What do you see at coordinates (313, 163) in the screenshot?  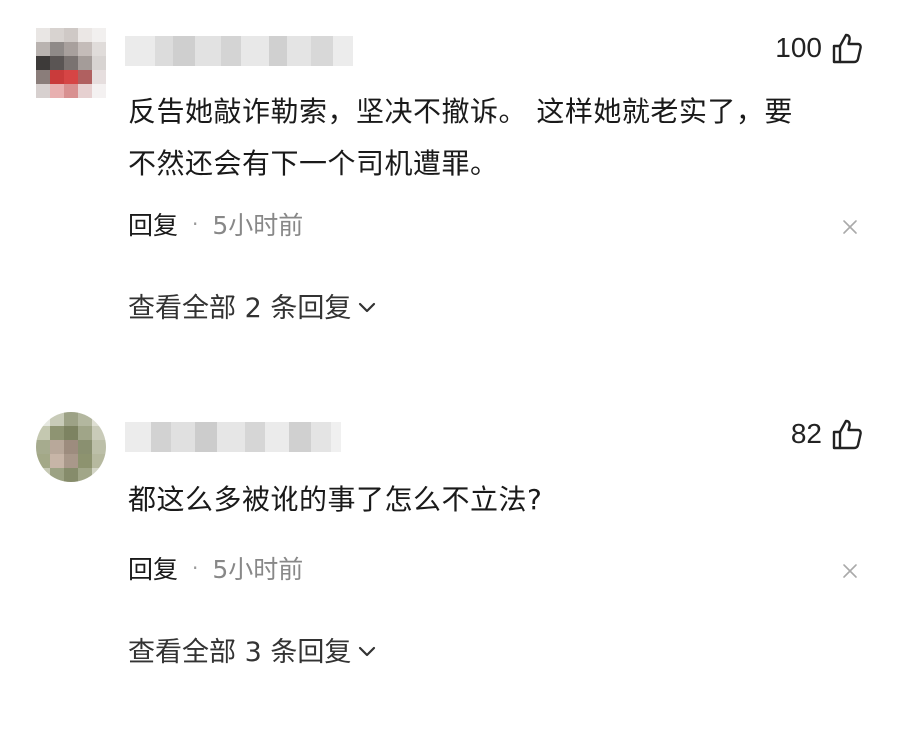 I see `comment-text-line: 不然还会有下一个司机遭罪。` at bounding box center [313, 163].